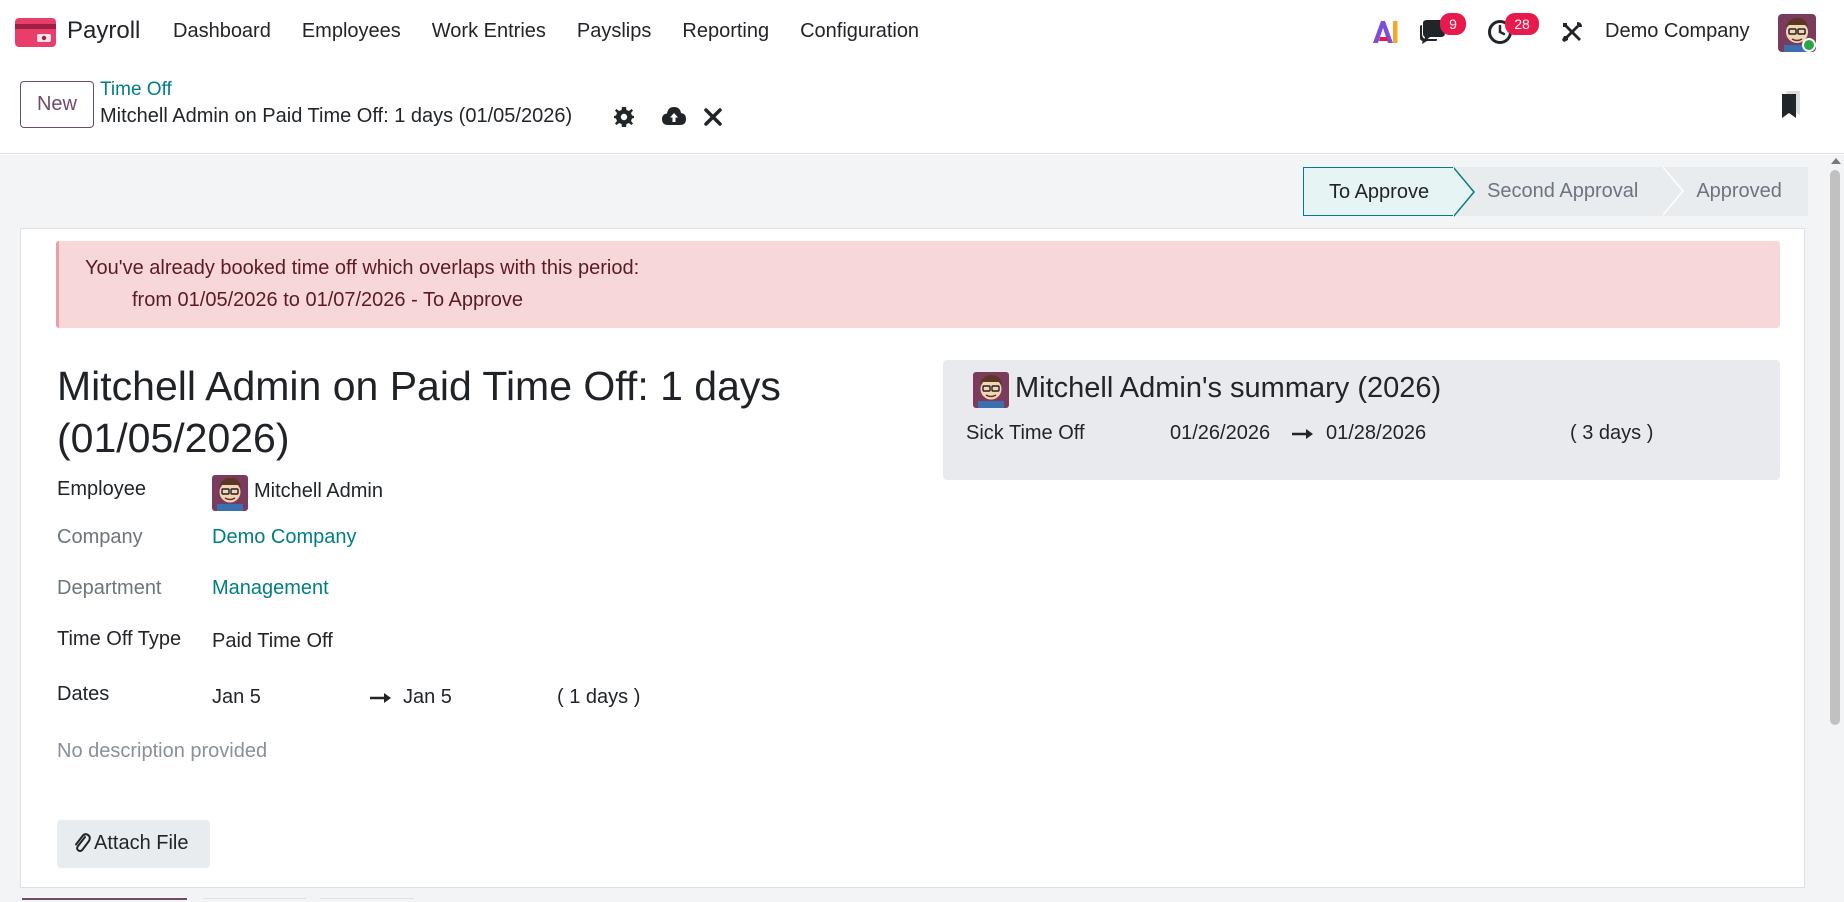 This screenshot has height=902, width=1844. What do you see at coordinates (489, 31) in the screenshot?
I see `menu-work-entries: Work Entries` at bounding box center [489, 31].